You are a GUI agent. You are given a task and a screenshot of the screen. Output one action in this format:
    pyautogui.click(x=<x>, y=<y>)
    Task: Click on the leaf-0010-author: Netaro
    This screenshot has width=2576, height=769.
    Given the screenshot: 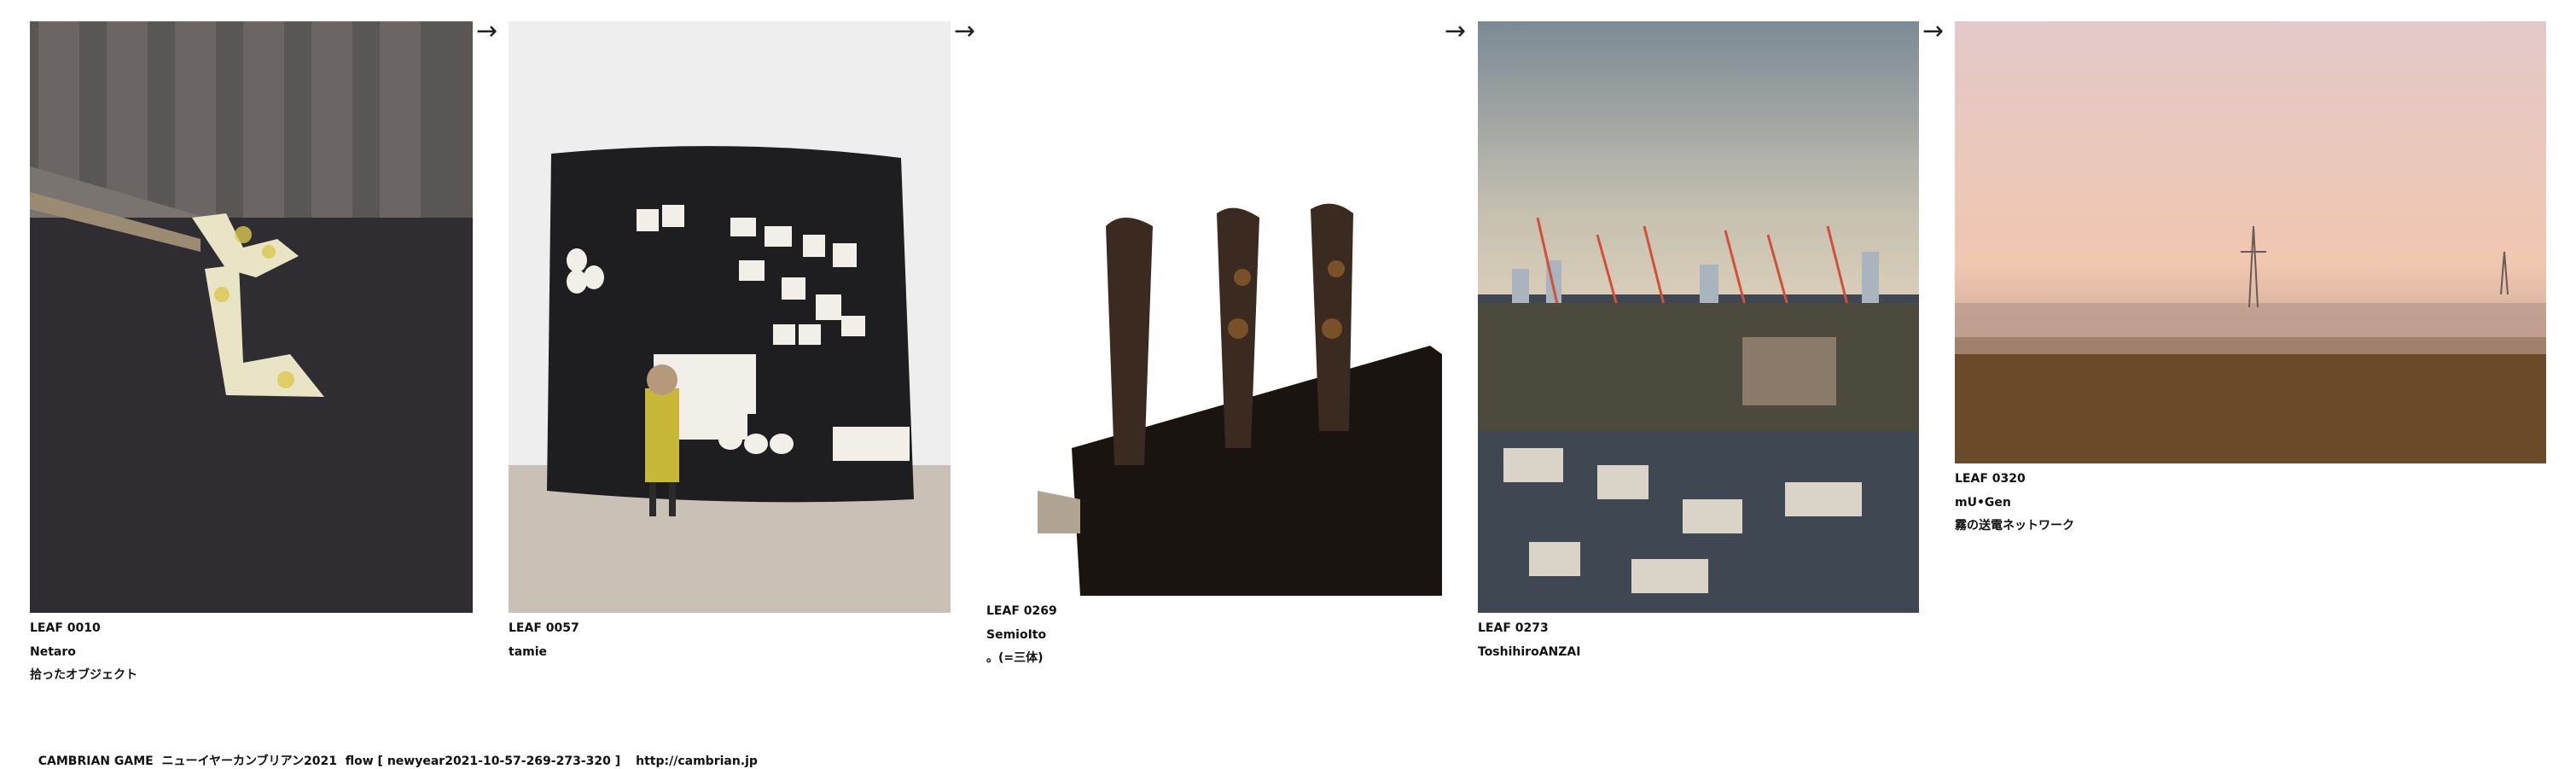 What is the action you would take?
    pyautogui.click(x=53, y=652)
    